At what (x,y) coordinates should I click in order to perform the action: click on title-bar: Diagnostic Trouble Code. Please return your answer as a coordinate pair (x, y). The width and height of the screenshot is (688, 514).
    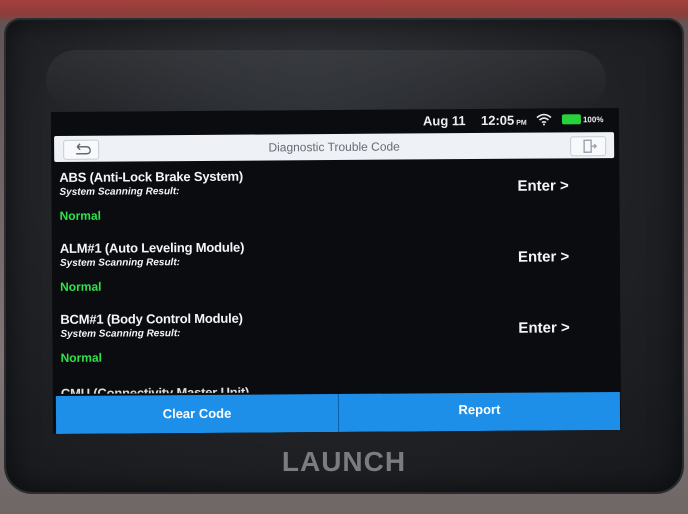
    Looking at the image, I should click on (334, 147).